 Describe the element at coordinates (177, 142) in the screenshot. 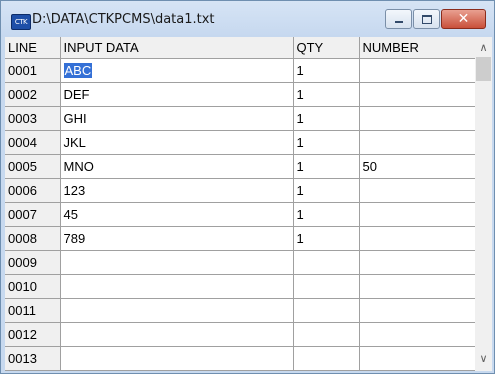

I see `input-data-cell: JKL` at that location.